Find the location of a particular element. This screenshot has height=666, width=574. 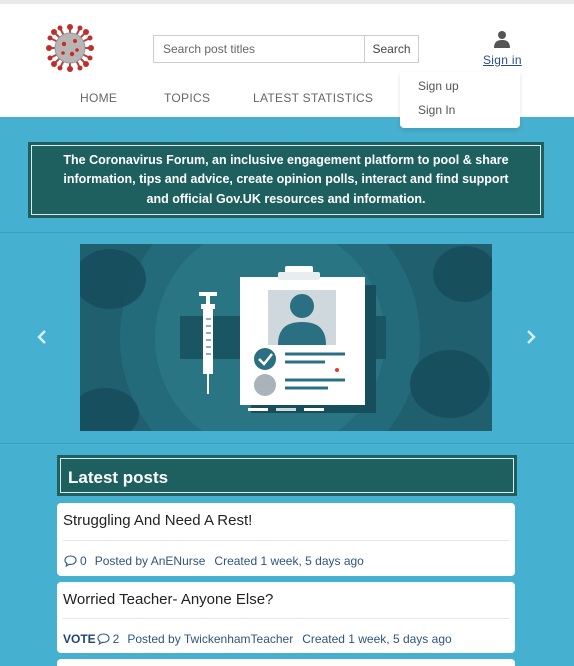

post-author: Posted by TwickenhamTeacher is located at coordinates (210, 639).